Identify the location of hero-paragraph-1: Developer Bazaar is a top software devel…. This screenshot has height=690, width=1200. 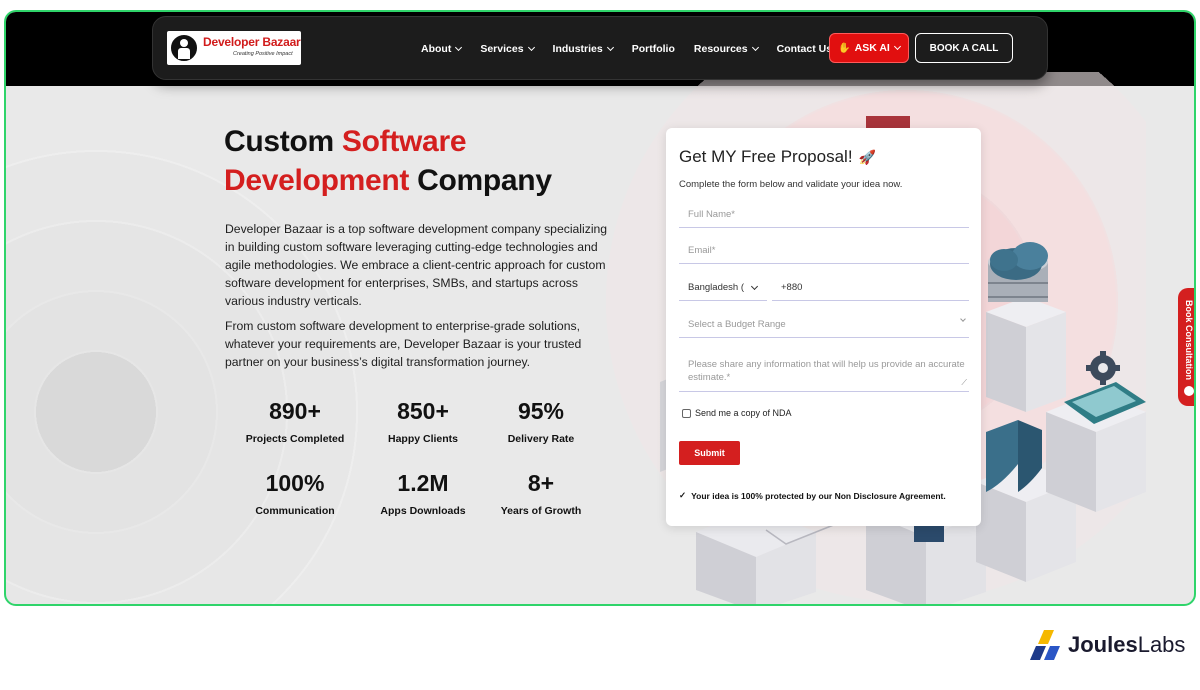
(416, 265).